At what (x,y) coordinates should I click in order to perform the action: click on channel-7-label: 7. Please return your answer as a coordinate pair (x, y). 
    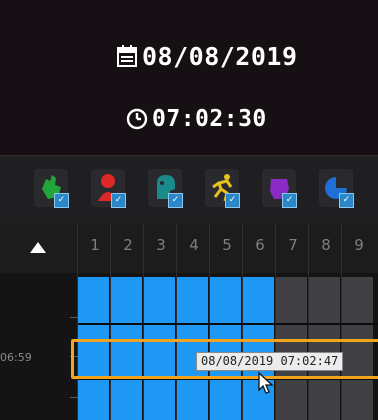
    Looking at the image, I should click on (293, 245).